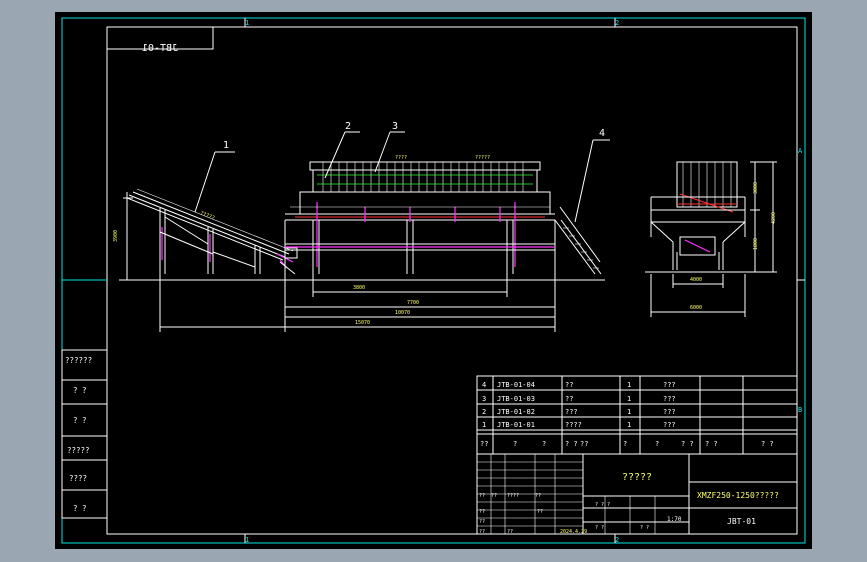  I want to click on dim-platform-span: 3800, so click(359, 288).